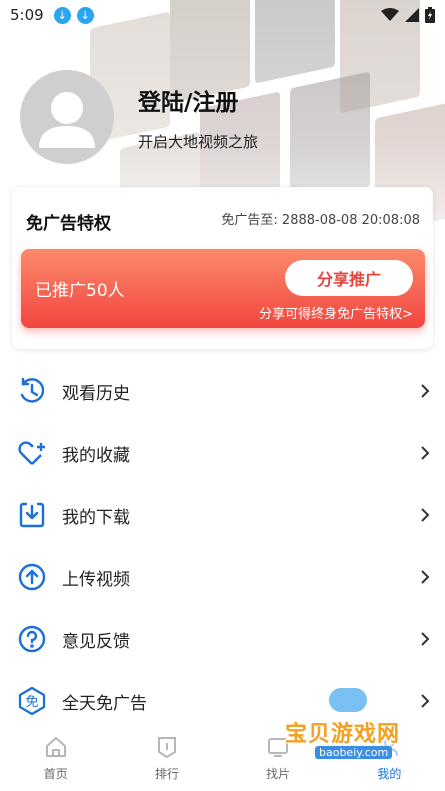  What do you see at coordinates (32, 577) in the screenshot?
I see `upload-icon` at bounding box center [32, 577].